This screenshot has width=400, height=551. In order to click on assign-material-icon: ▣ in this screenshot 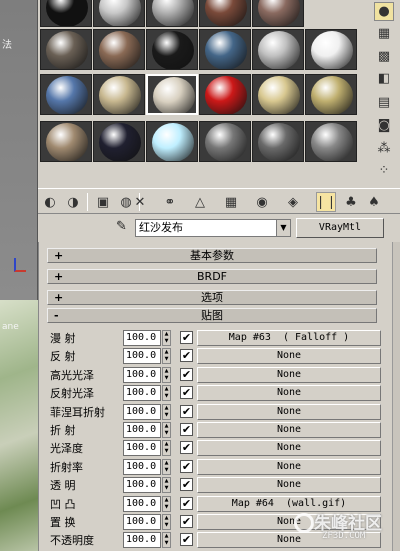, I will do `click(103, 202)`.